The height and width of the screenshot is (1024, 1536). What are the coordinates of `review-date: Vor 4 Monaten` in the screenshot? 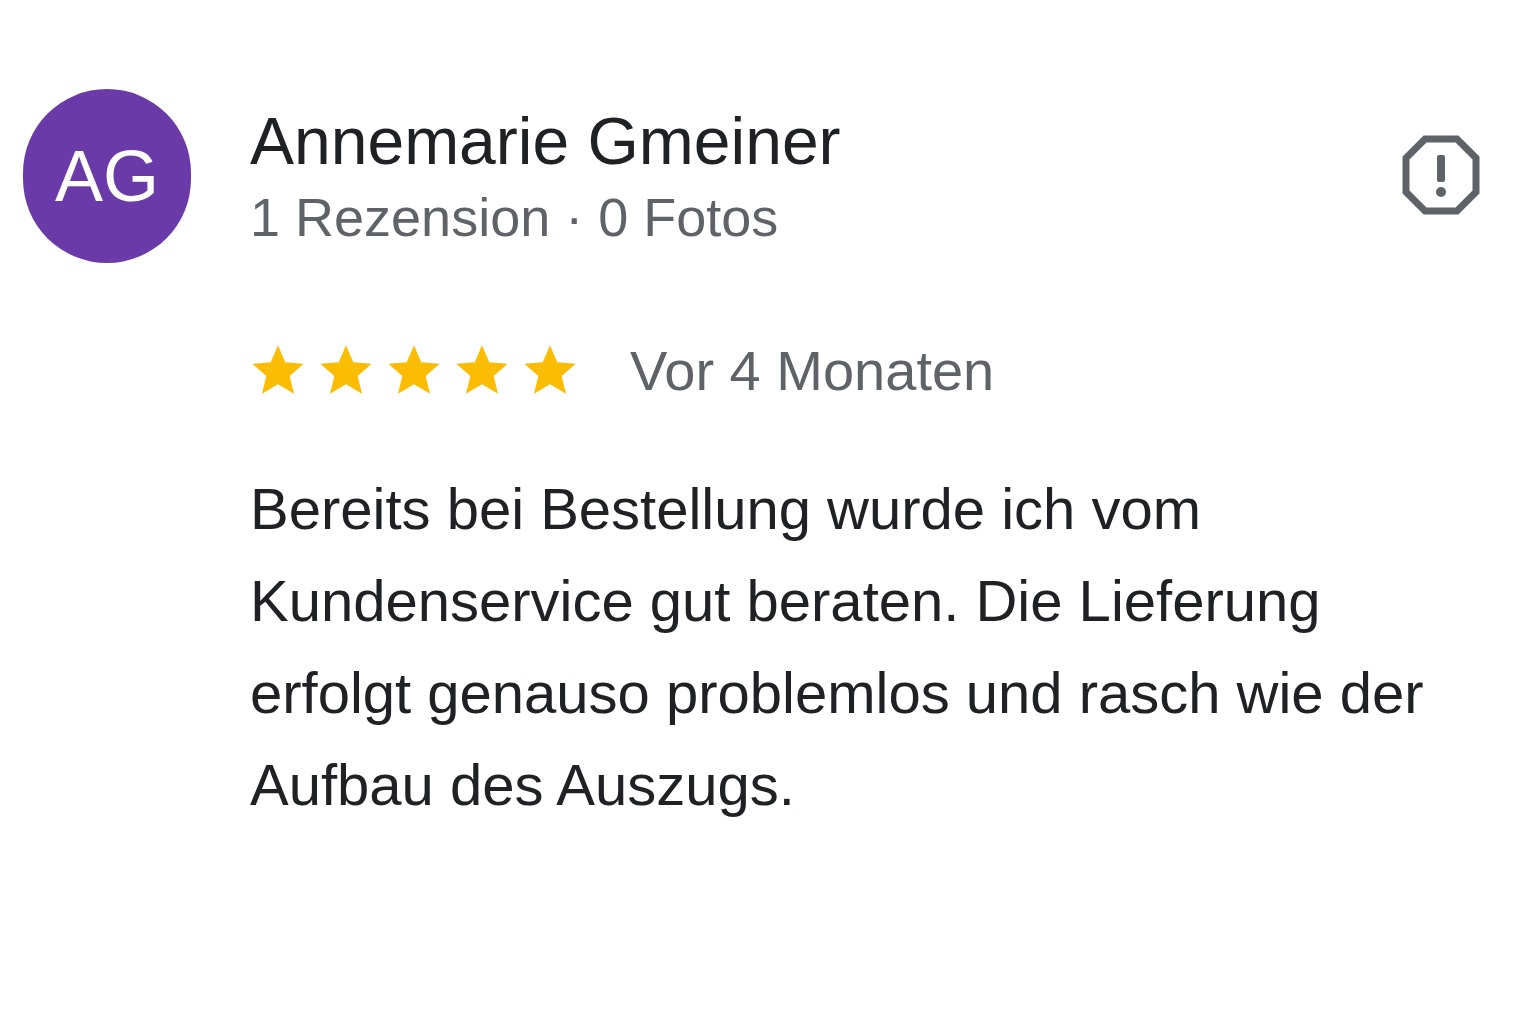 It's located at (812, 371).